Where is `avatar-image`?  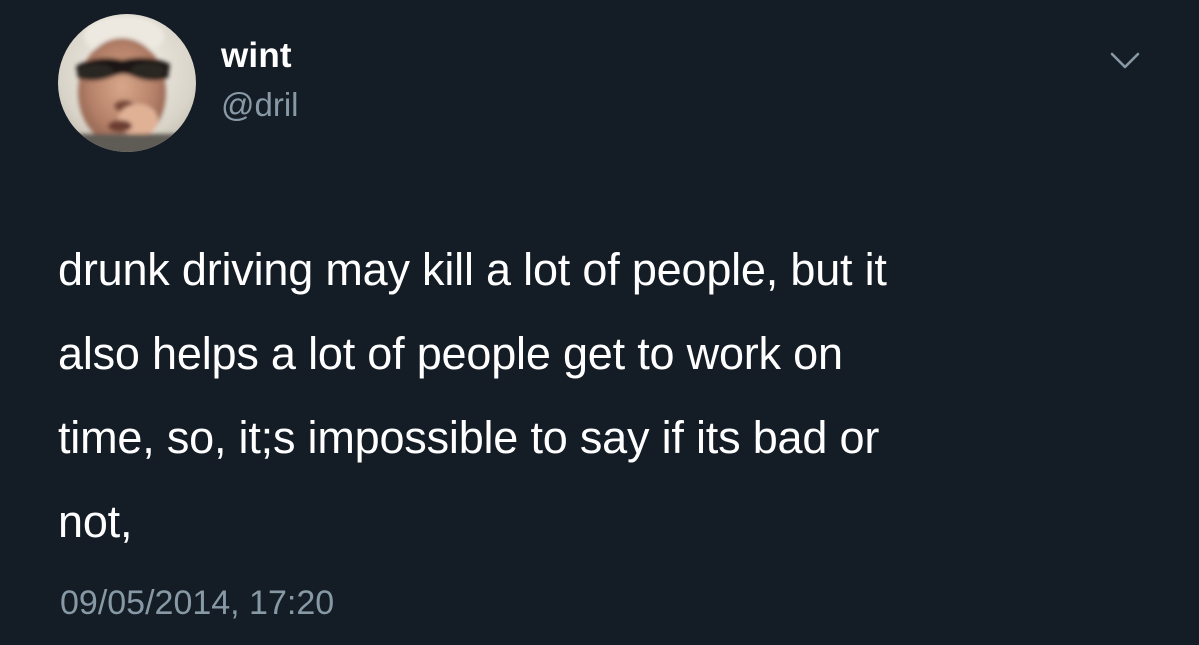
avatar-image is located at coordinates (127, 83).